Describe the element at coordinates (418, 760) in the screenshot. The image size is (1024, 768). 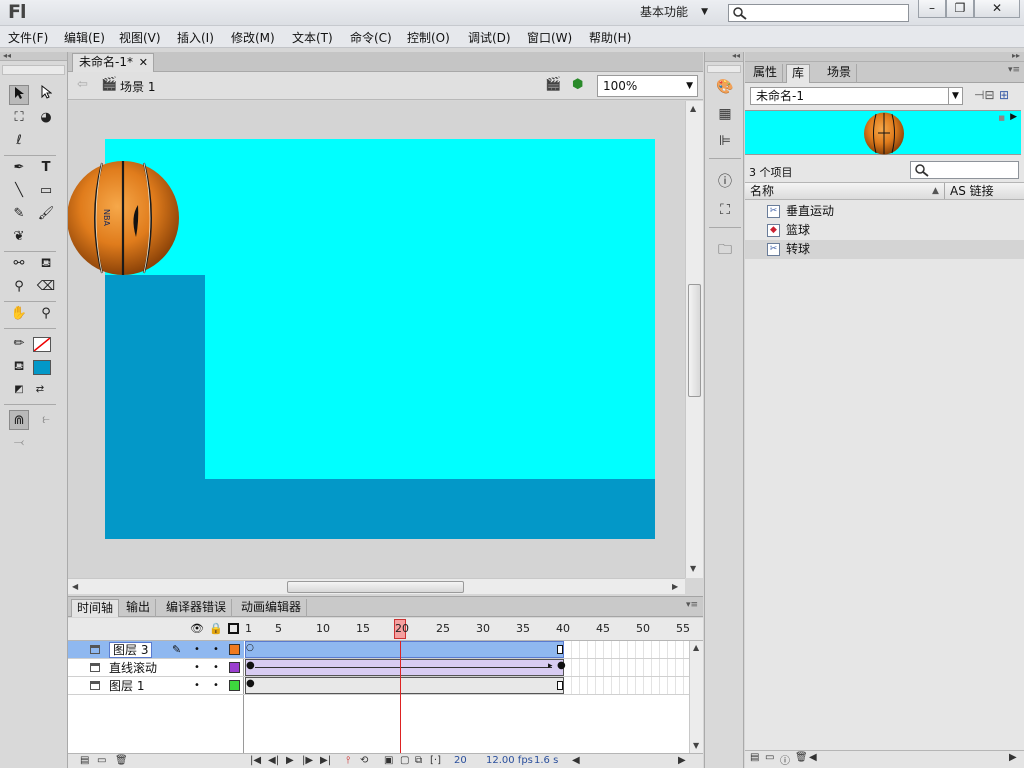
I see `edit-multiple-frames-icon: ⧉` at that location.